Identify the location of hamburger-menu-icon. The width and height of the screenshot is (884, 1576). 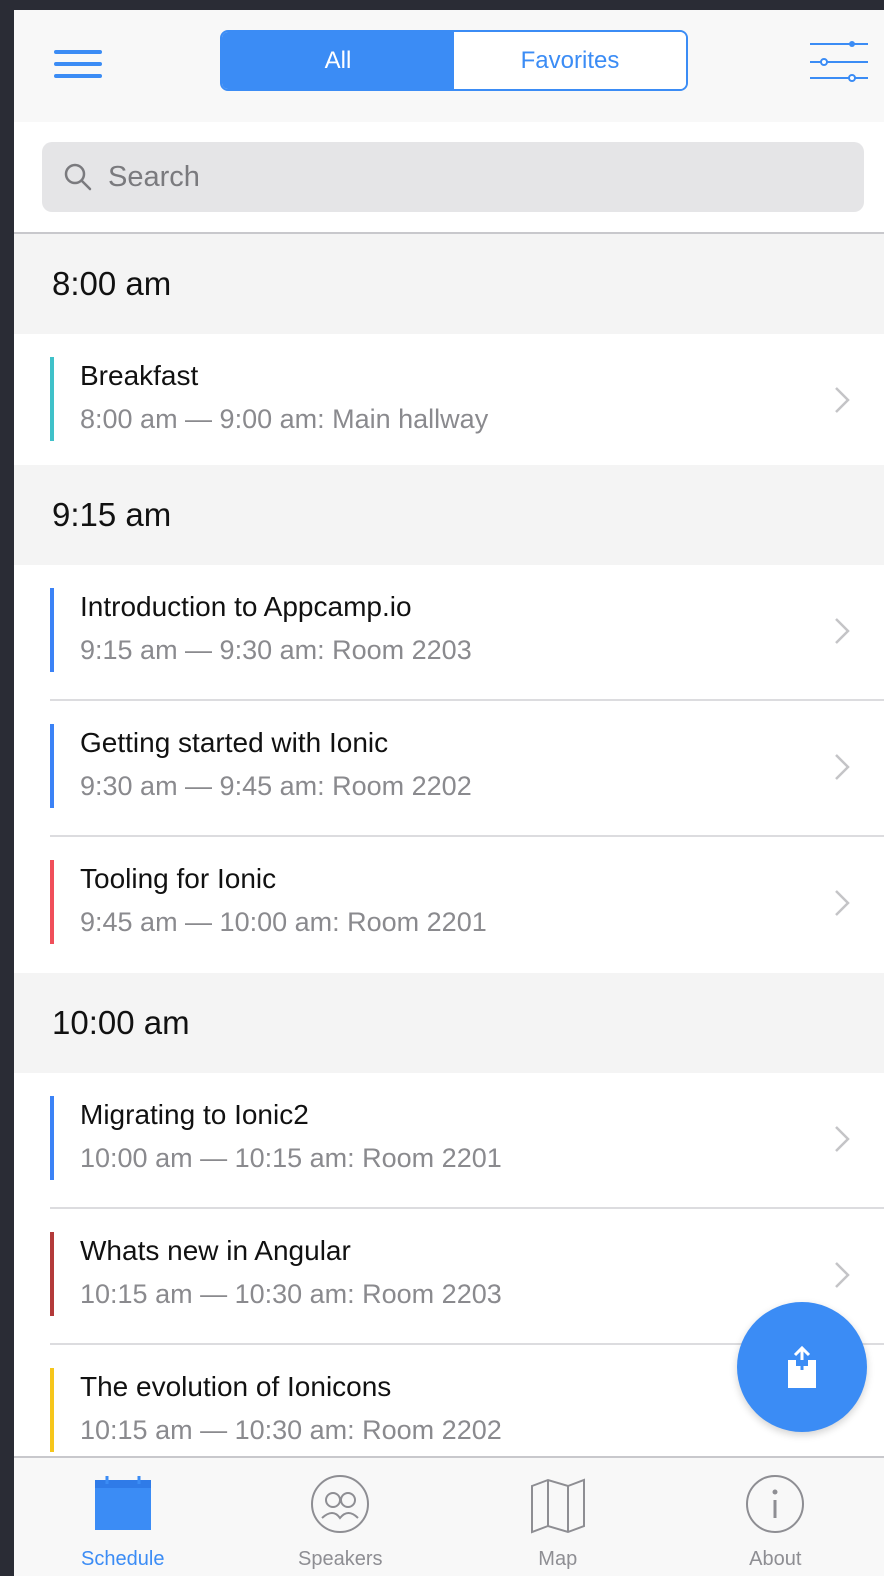
(78, 64).